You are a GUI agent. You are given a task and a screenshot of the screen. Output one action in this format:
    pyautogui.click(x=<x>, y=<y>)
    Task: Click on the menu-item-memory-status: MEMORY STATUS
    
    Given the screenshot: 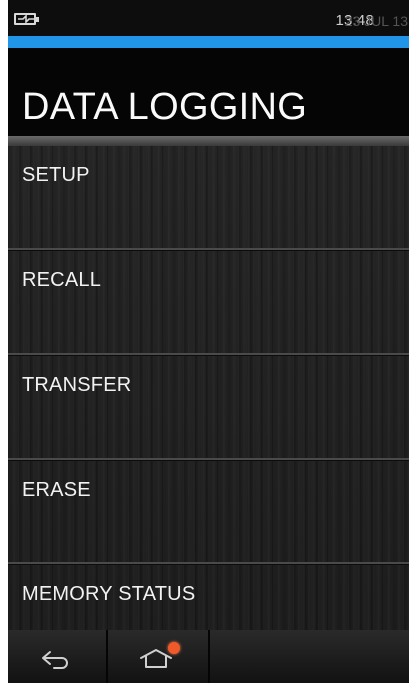 What is the action you would take?
    pyautogui.click(x=208, y=597)
    